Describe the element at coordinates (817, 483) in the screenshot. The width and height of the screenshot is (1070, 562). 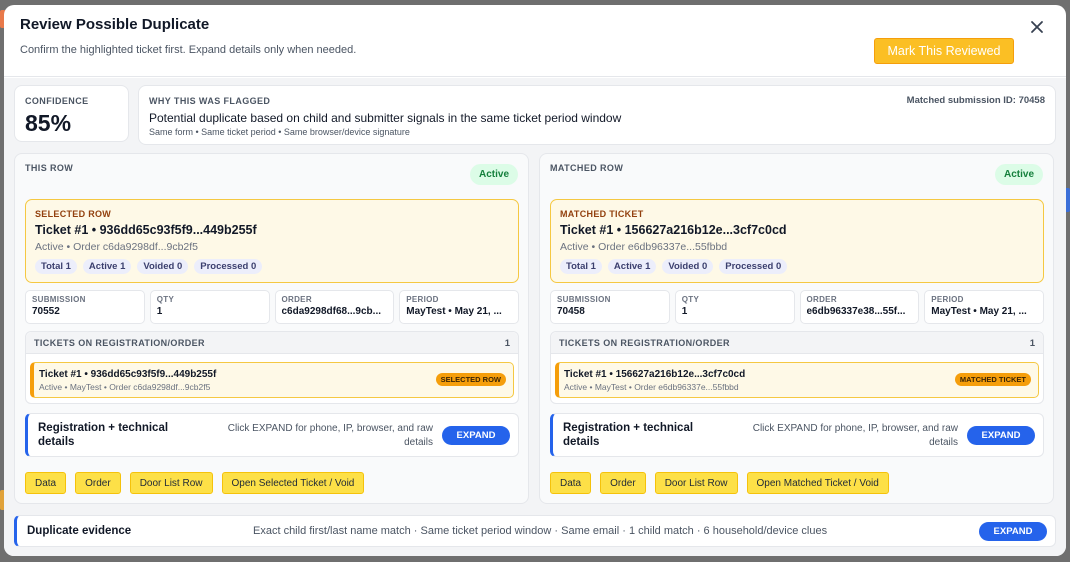
I see `open-matched-ticket-button: Open Matched Ticket / Void` at that location.